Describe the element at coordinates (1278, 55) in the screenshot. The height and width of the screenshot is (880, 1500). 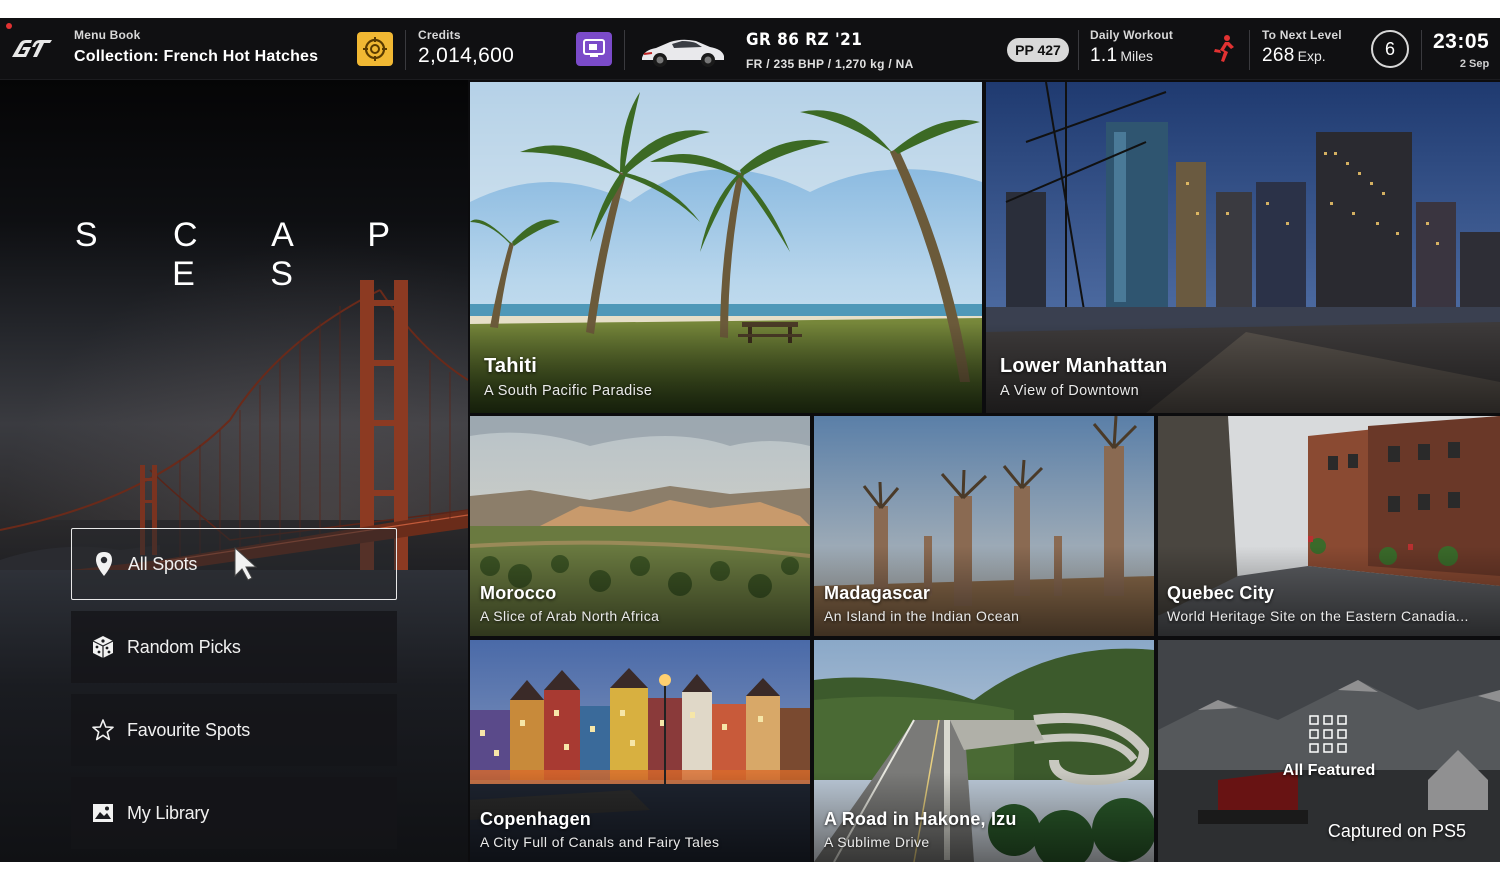
I see `next-level-value: 268` at that location.